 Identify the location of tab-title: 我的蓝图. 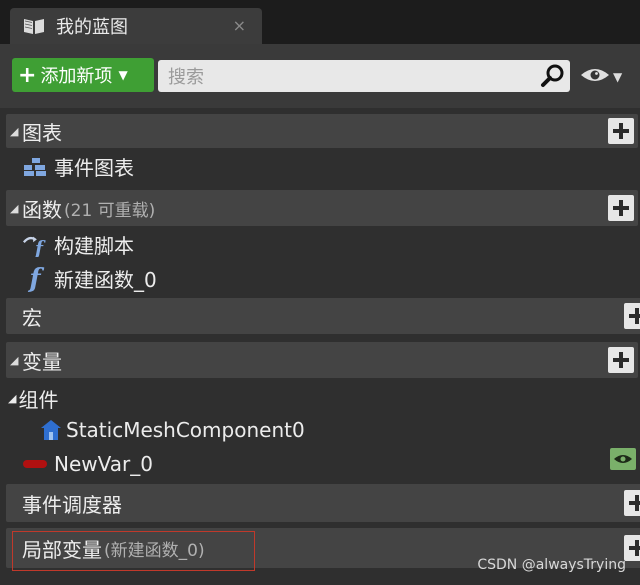
(92, 27).